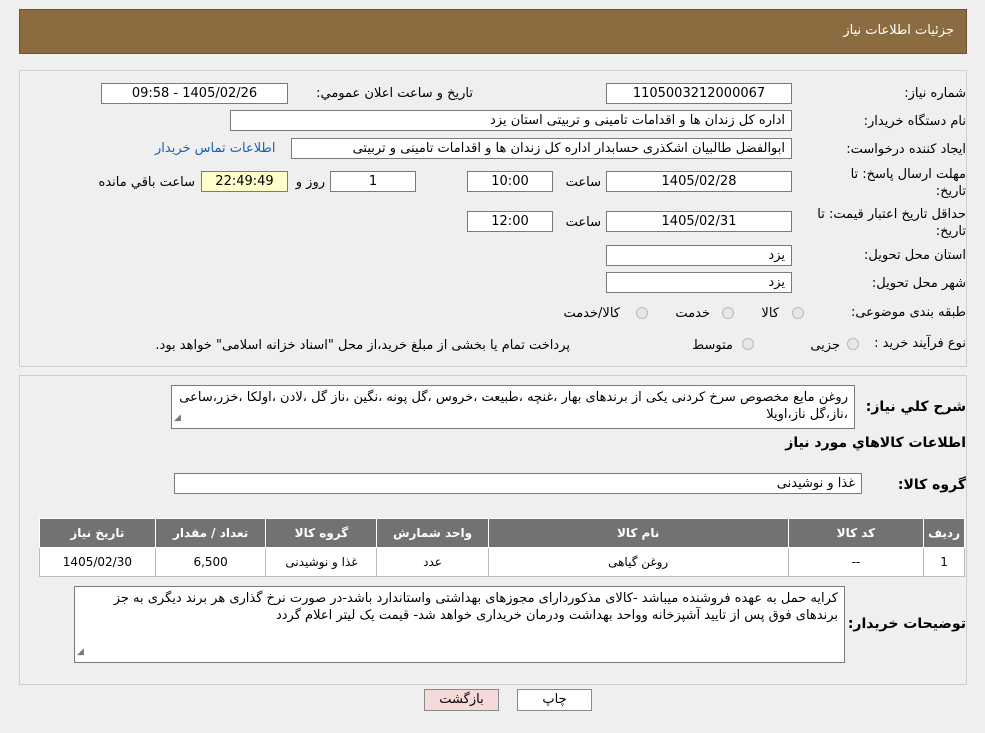 Image resolution: width=985 pixels, height=733 pixels. I want to click on city-label: شهر محل تحویل:, so click(918, 283).